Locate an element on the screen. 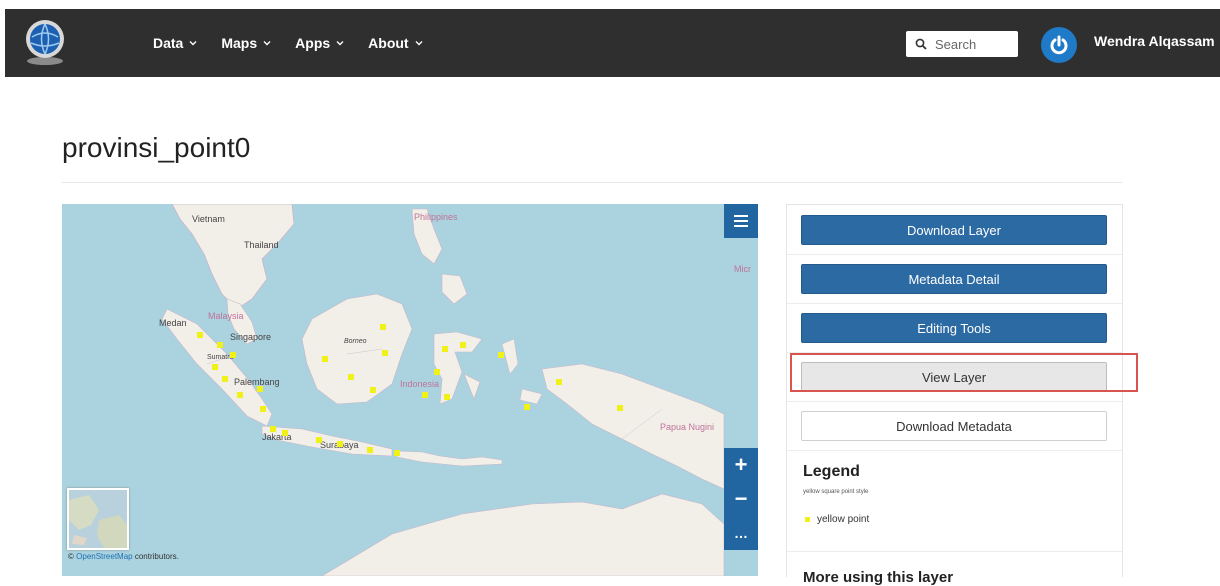 The height and width of the screenshot is (586, 1220). editing-tools-button: Editing Tools is located at coordinates (954, 328).